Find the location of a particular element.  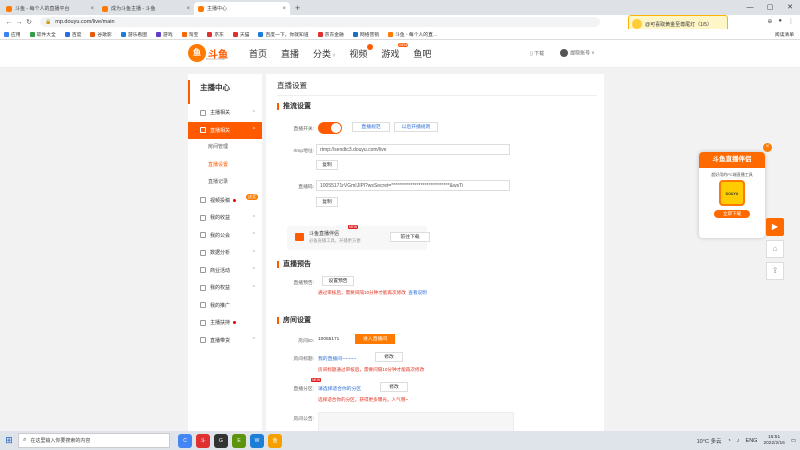

bookmark-item: 应用 is located at coordinates (12, 34).